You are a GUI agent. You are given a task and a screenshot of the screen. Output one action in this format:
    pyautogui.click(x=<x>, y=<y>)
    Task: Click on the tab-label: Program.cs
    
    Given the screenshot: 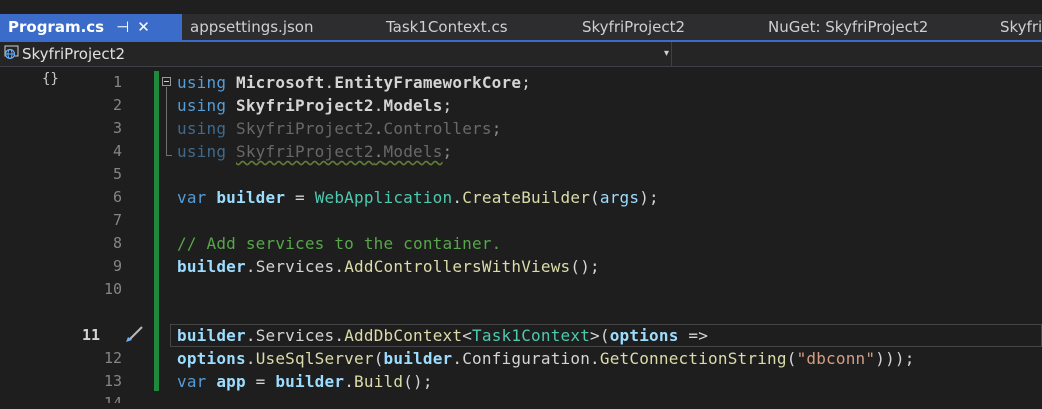 What is the action you would take?
    pyautogui.click(x=56, y=27)
    